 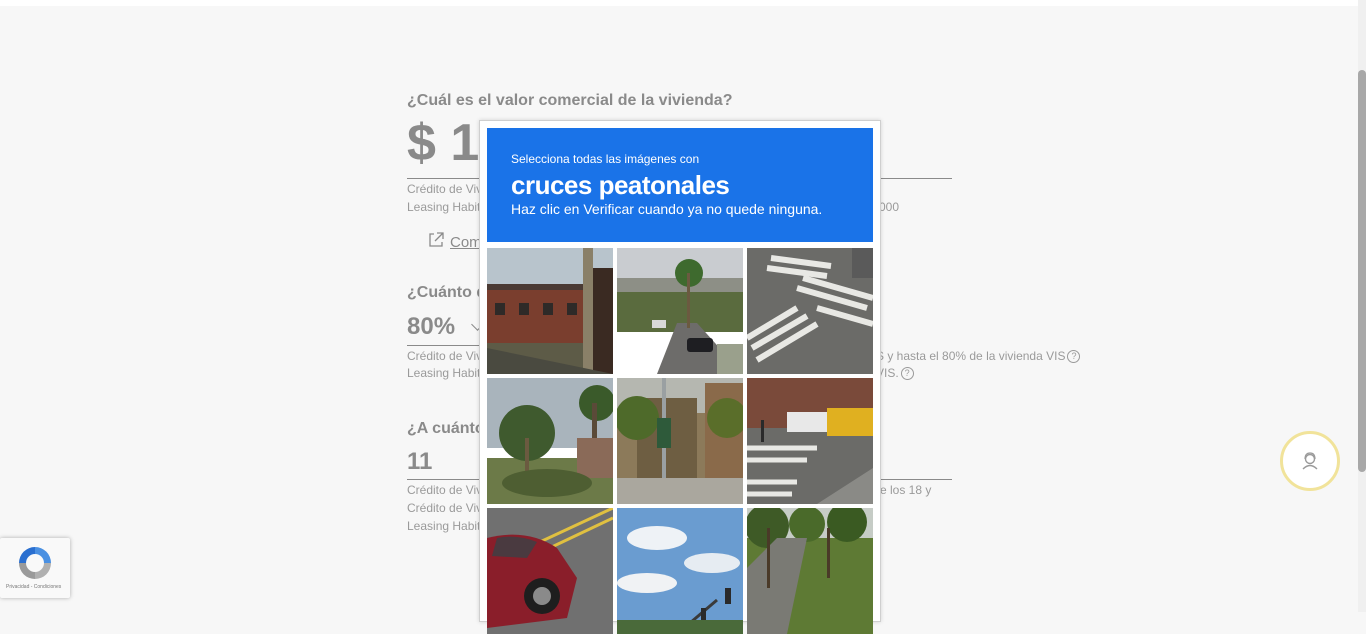 I want to click on question-financing-percent: ¿Cuánto d, so click(x=447, y=292).